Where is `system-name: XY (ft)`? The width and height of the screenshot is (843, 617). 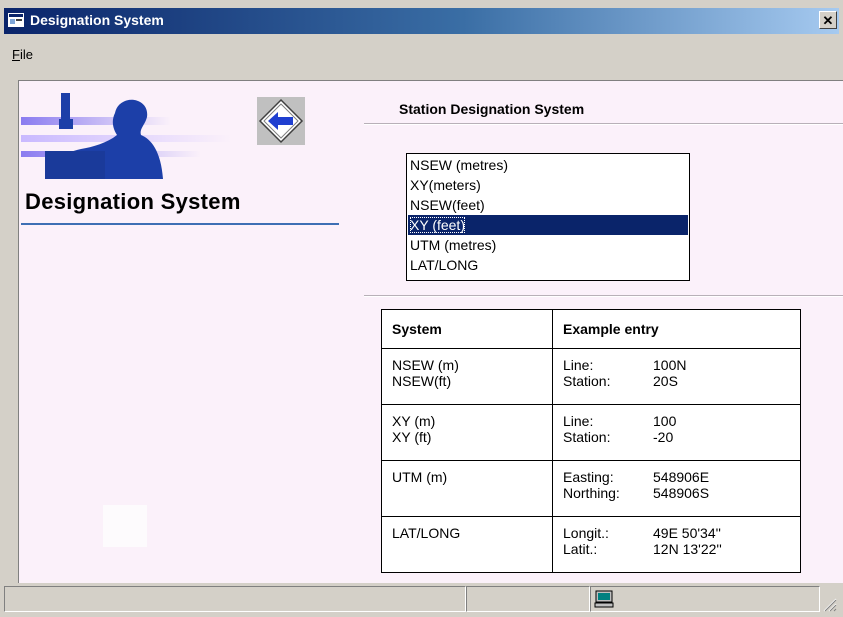
system-name: XY (ft) is located at coordinates (412, 437).